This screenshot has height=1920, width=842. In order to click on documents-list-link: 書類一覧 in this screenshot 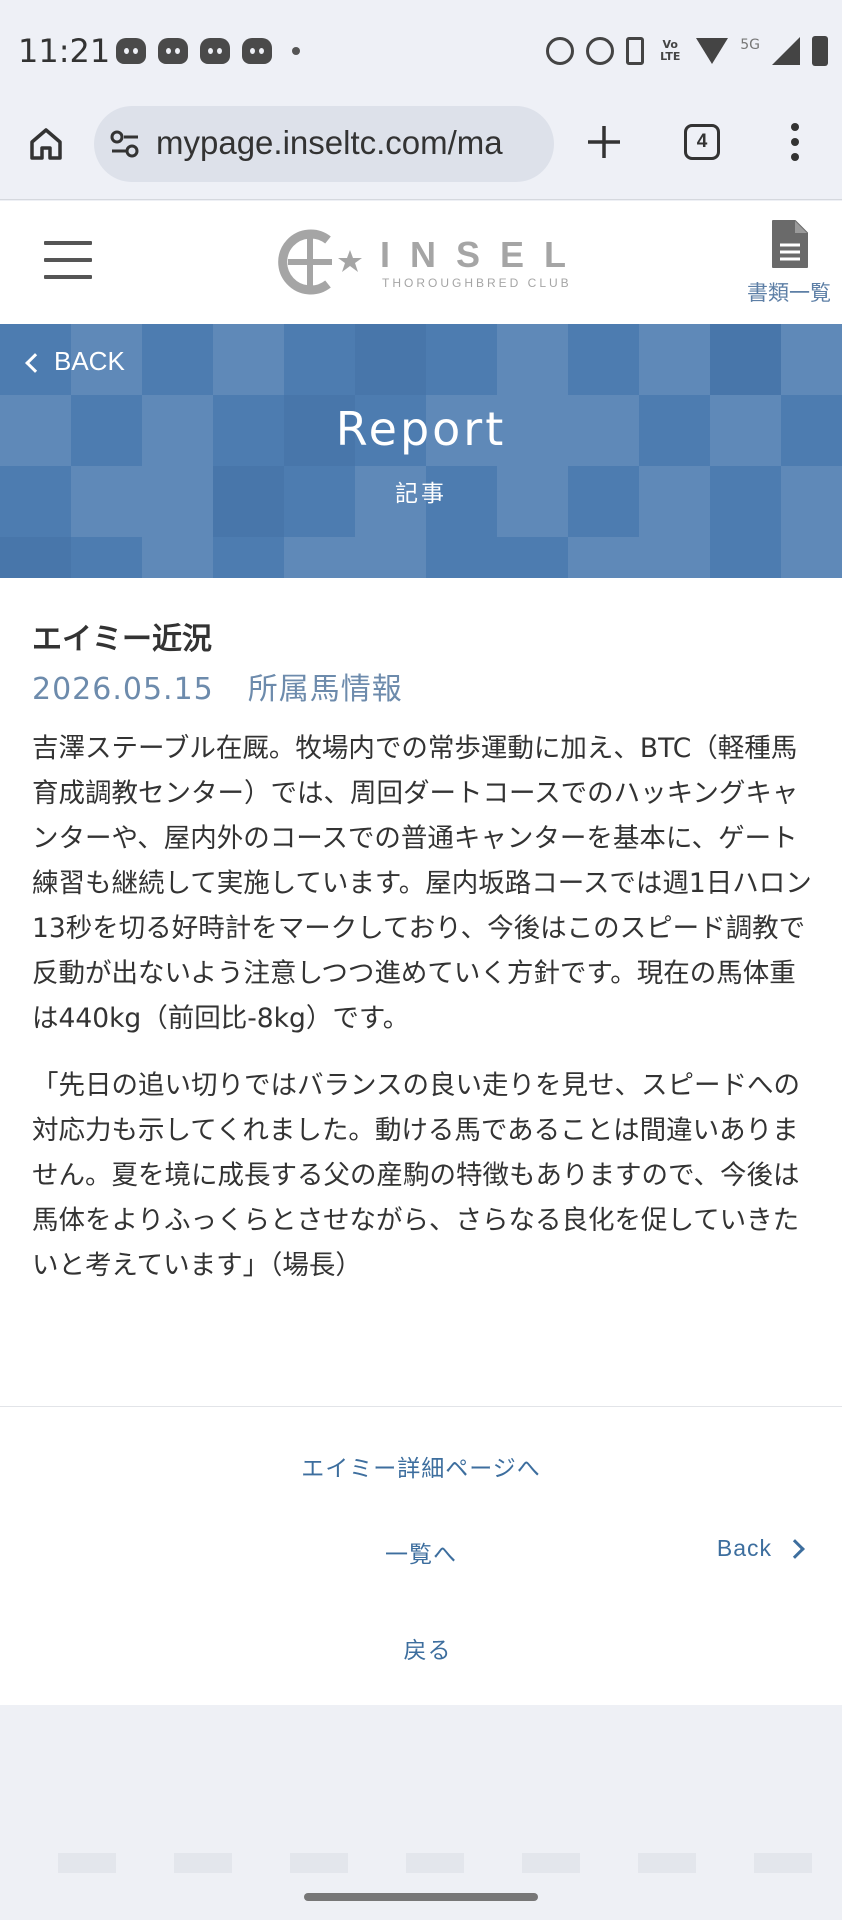, I will do `click(789, 263)`.